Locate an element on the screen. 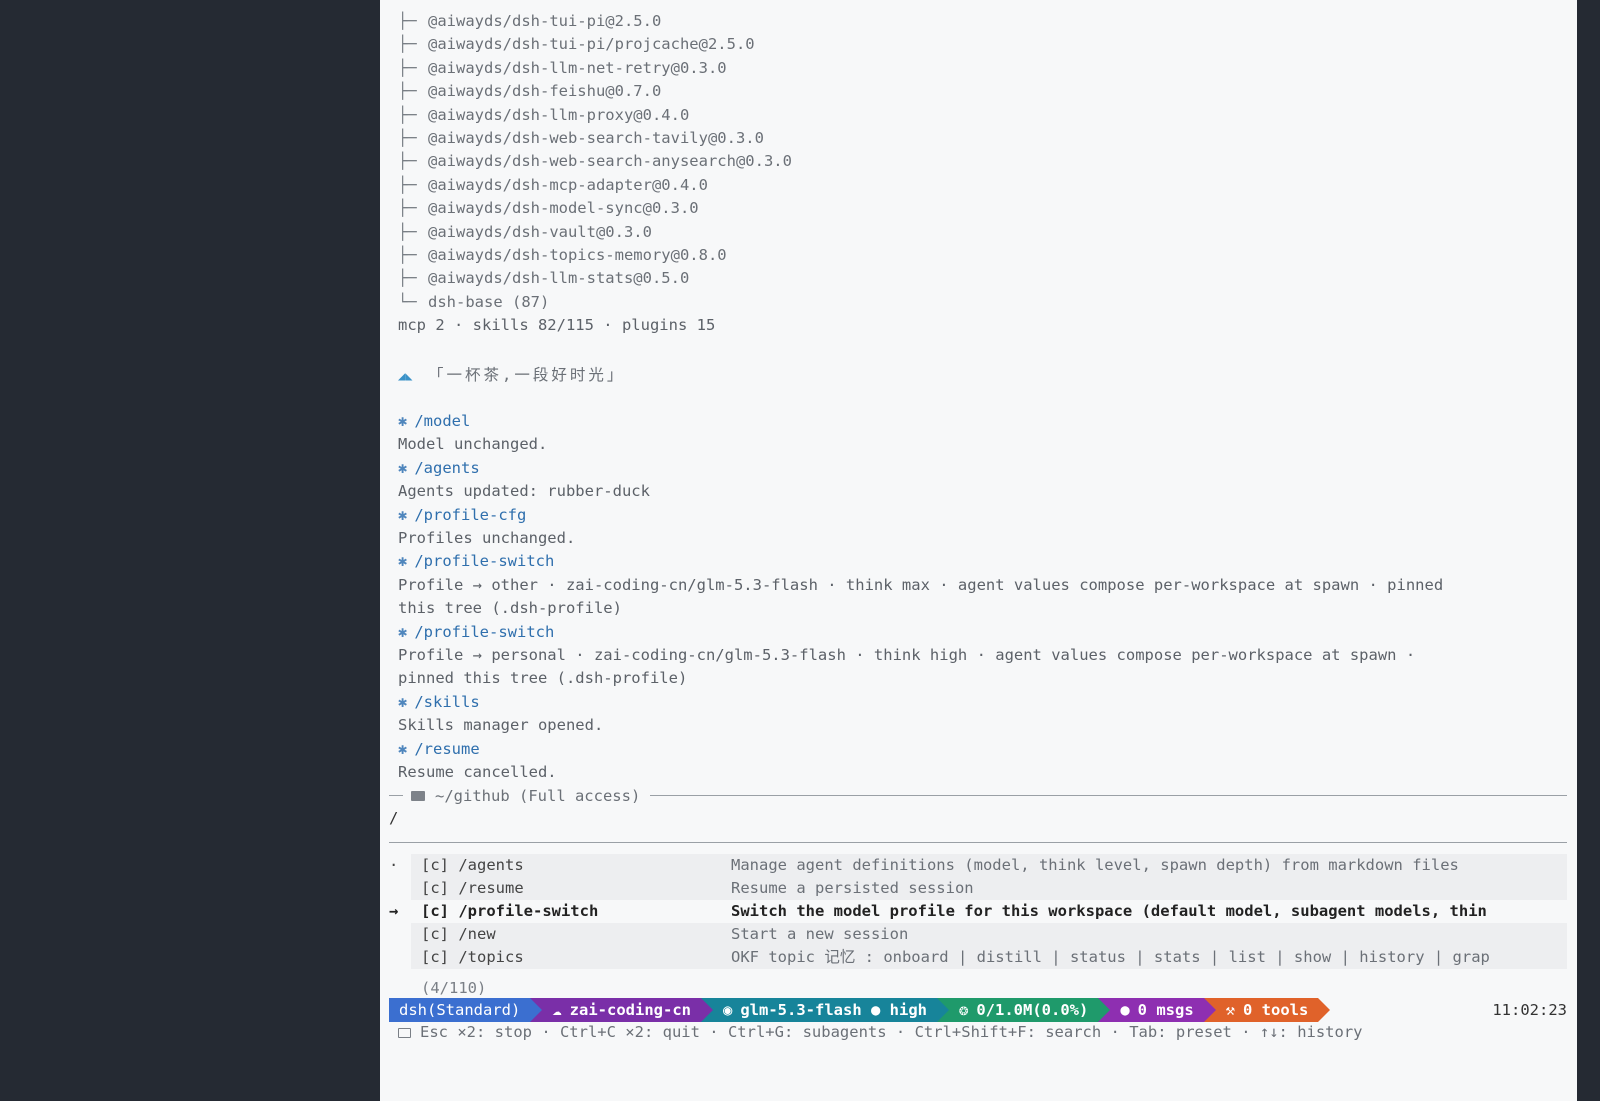 This screenshot has height=1101, width=1600. history-command: ✱ /profile-switch is located at coordinates (476, 632).